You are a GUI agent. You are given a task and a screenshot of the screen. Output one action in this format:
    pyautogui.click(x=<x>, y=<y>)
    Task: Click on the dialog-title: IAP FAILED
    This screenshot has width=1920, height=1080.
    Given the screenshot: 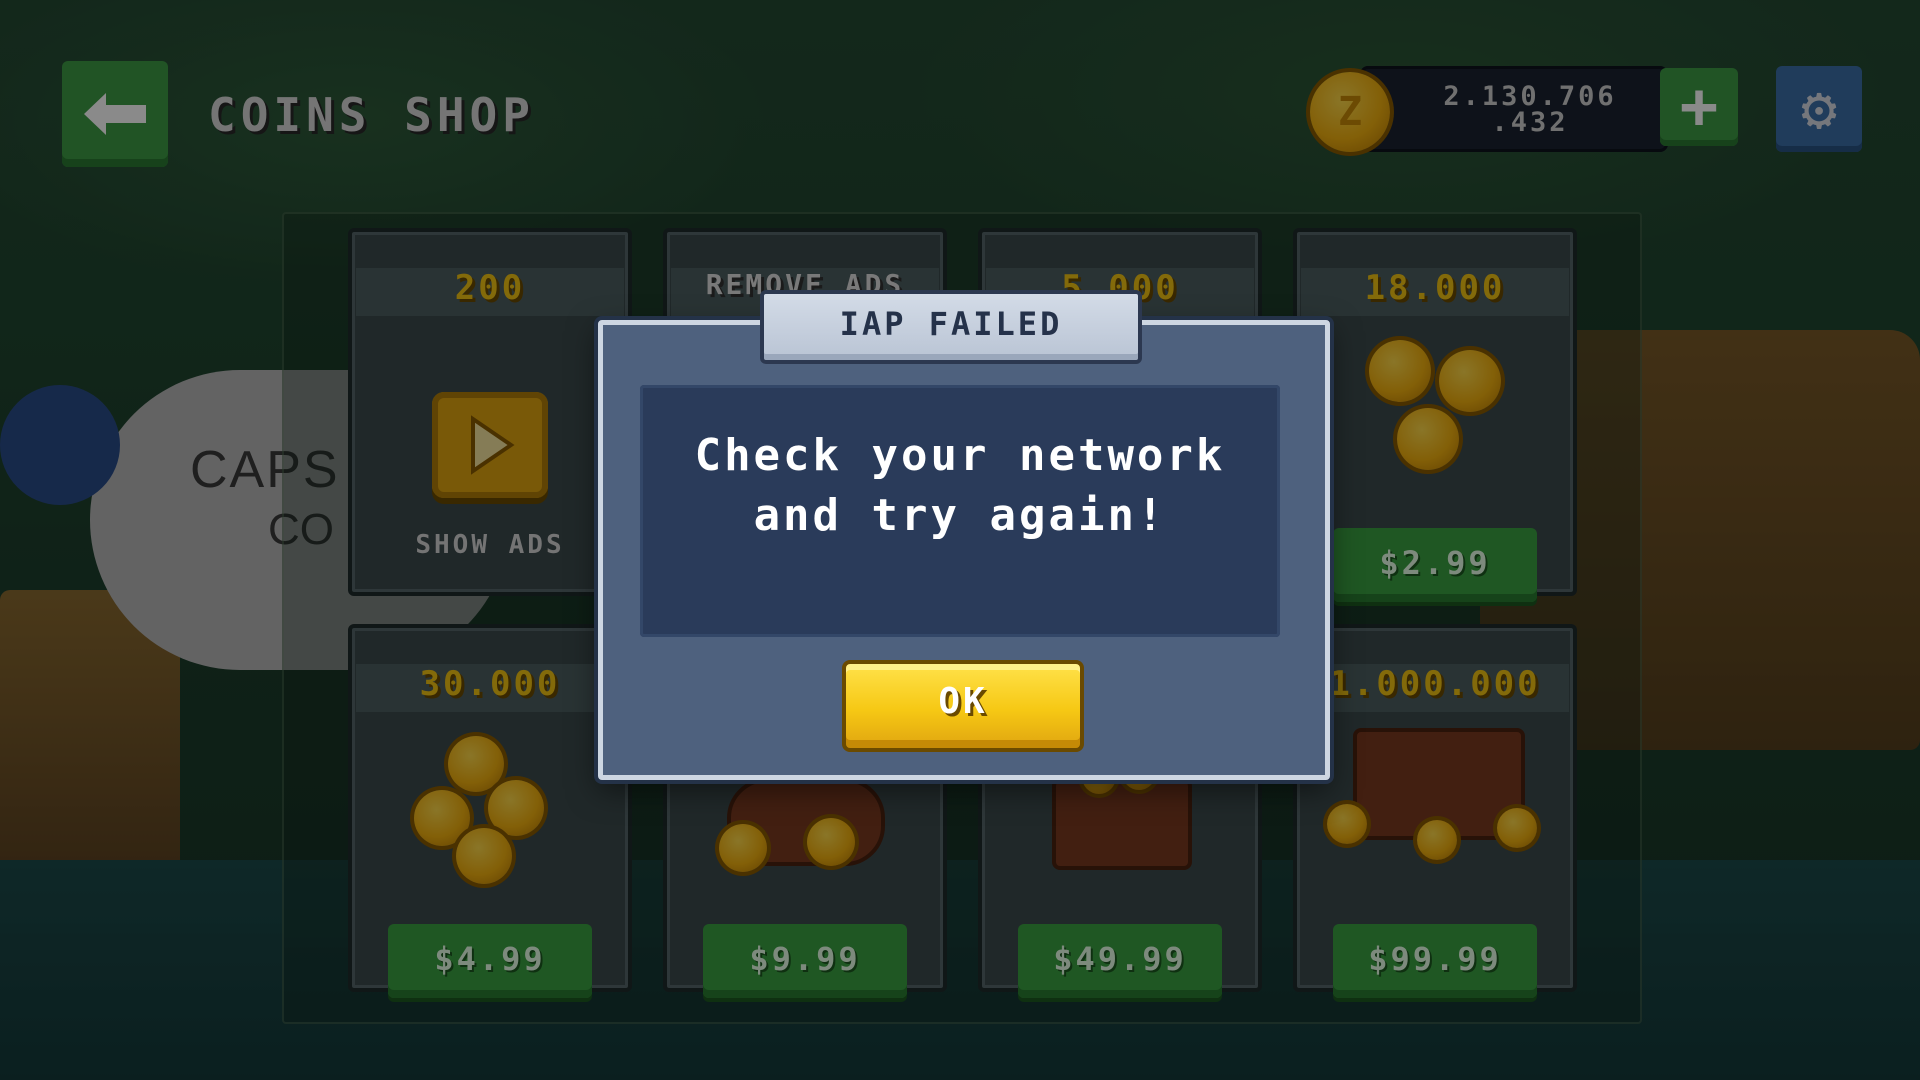 What is the action you would take?
    pyautogui.click(x=951, y=324)
    